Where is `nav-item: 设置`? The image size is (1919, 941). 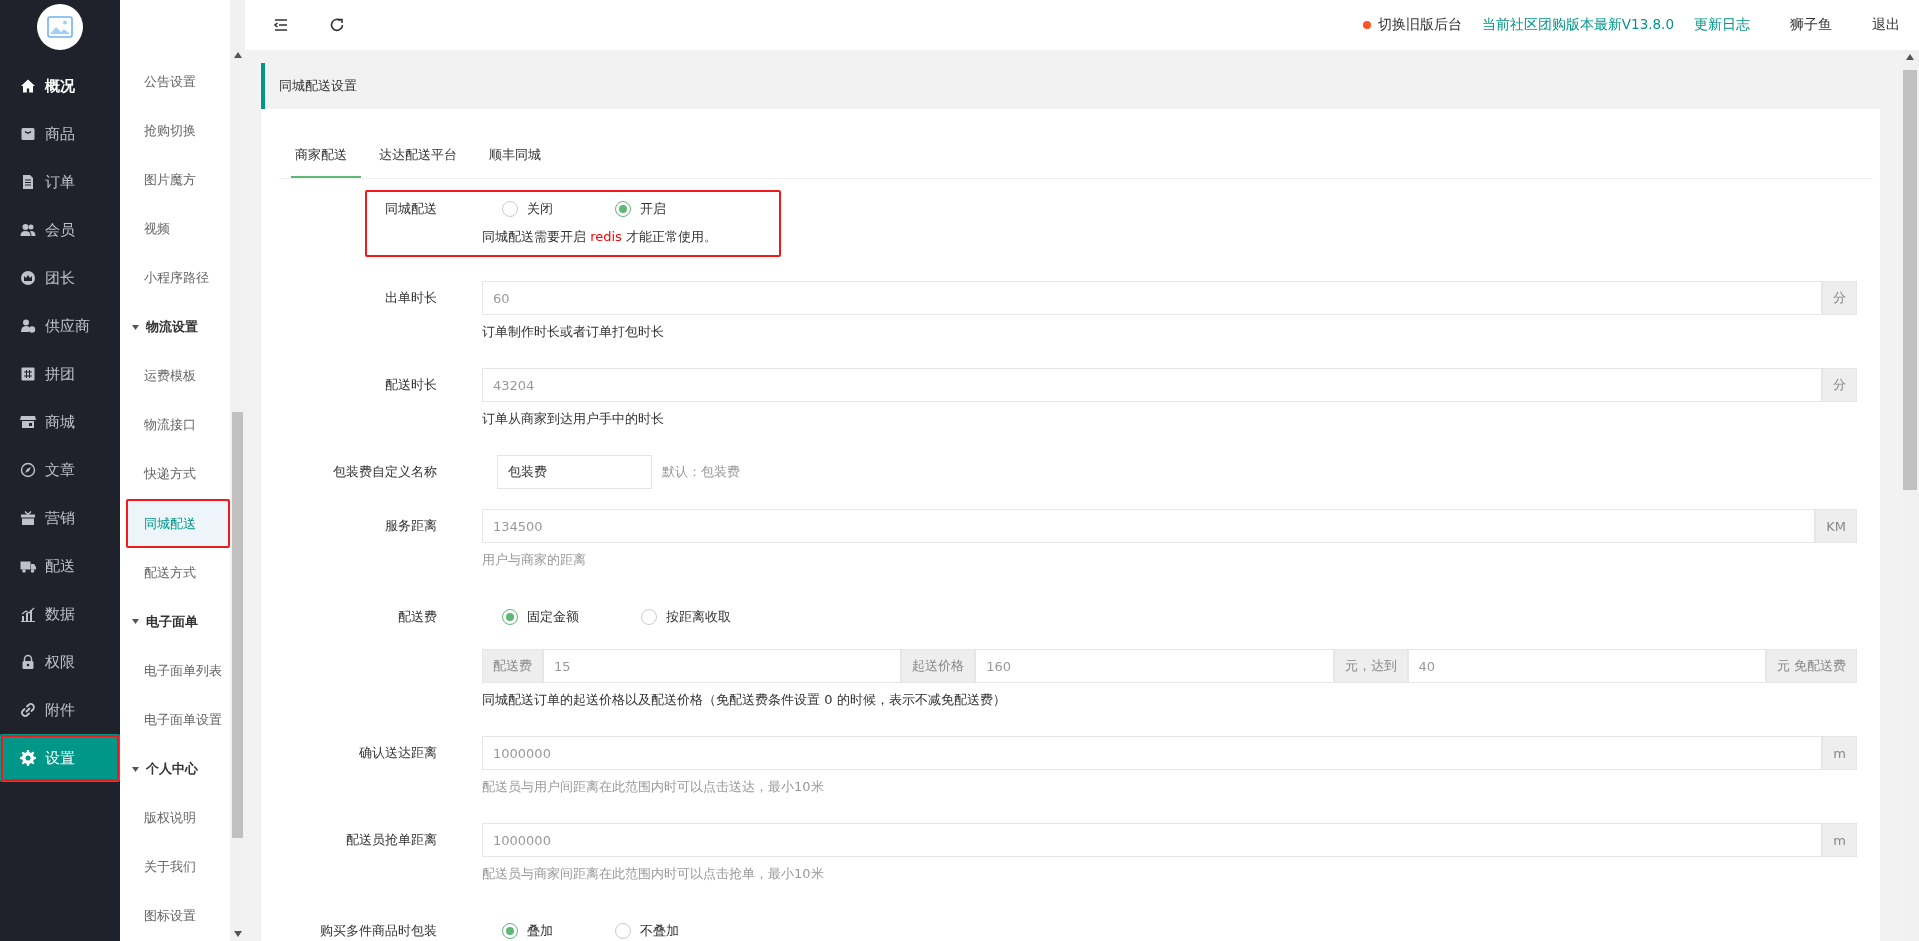
nav-item: 设置 is located at coordinates (60, 758).